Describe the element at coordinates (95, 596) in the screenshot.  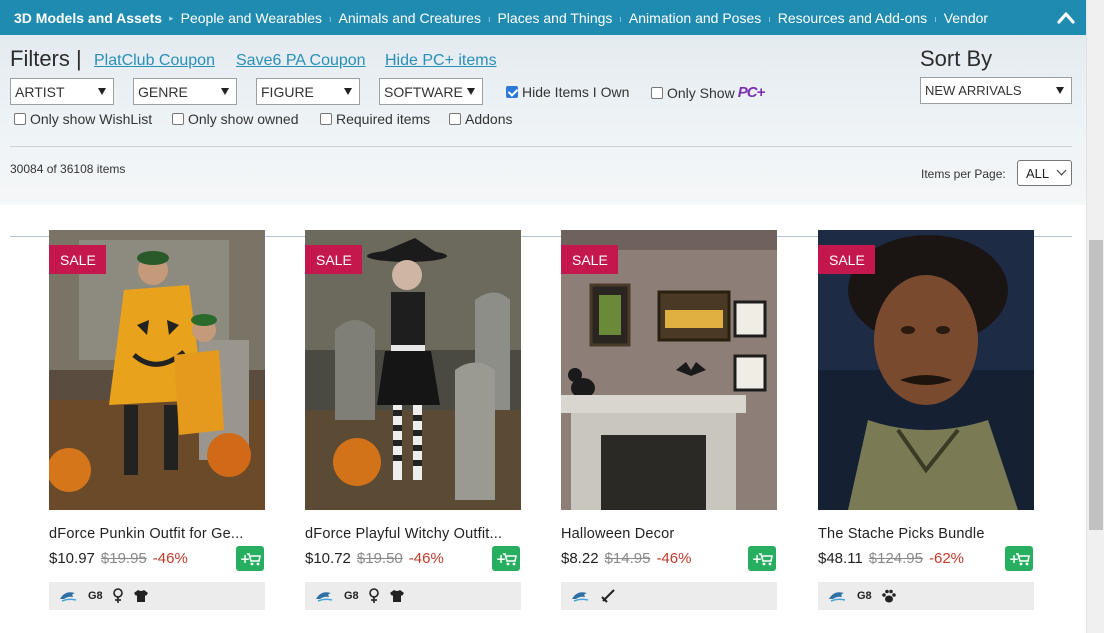
I see `figure-tag: G8` at that location.